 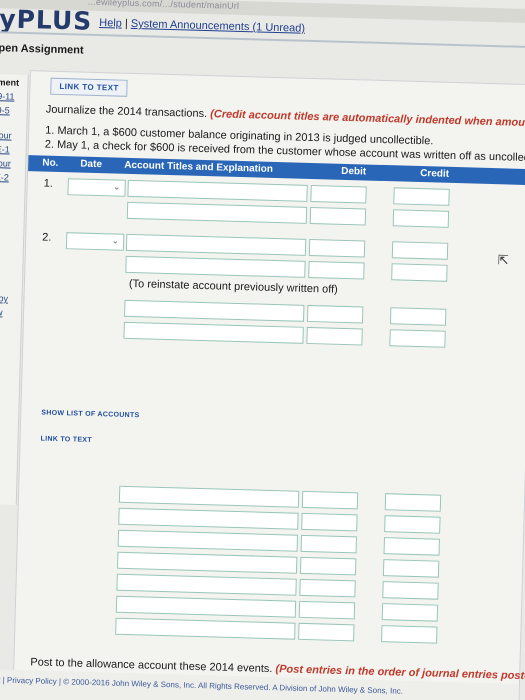 What do you see at coordinates (435, 174) in the screenshot?
I see `col-credit: Credit` at bounding box center [435, 174].